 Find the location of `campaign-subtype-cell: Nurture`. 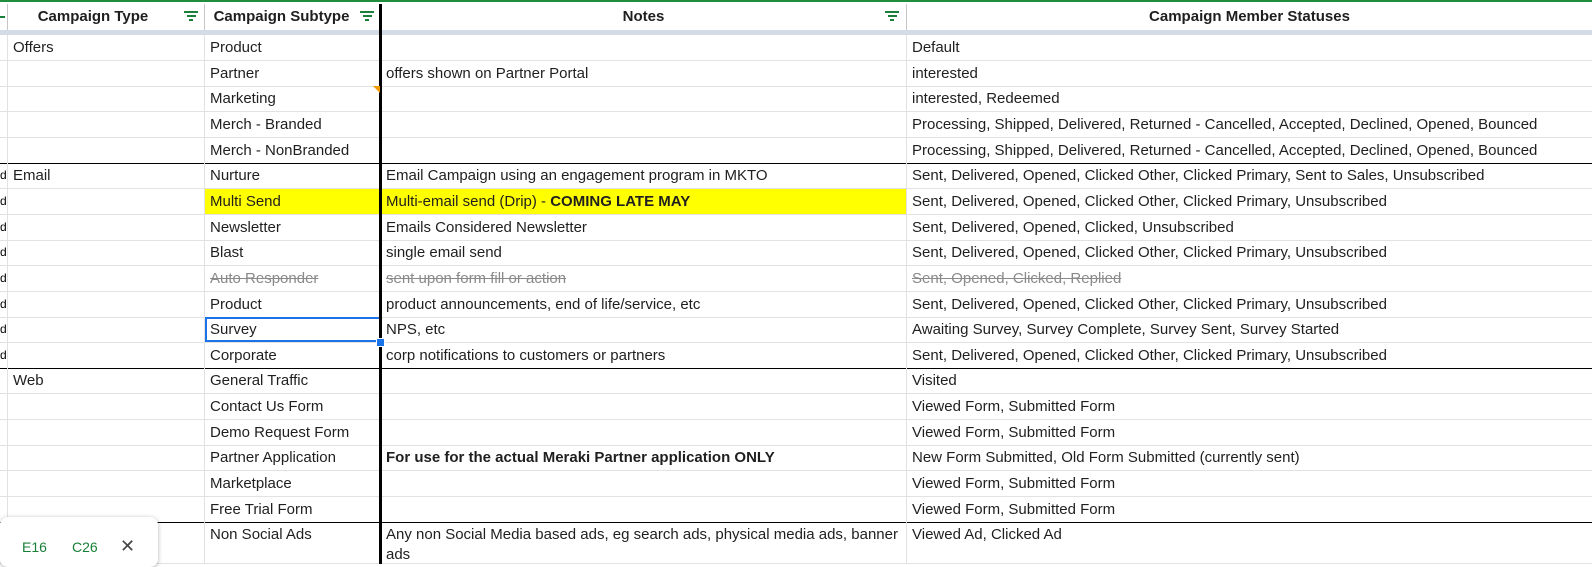

campaign-subtype-cell: Nurture is located at coordinates (293, 175).